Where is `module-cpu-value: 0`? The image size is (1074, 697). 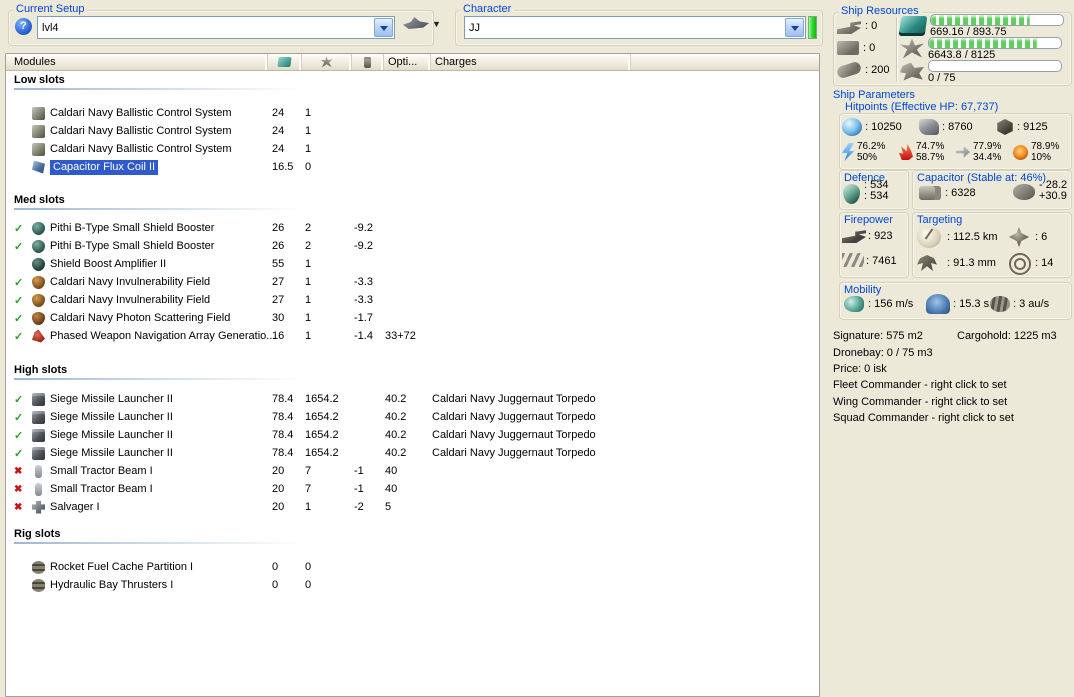
module-cpu-value: 0 is located at coordinates (275, 585).